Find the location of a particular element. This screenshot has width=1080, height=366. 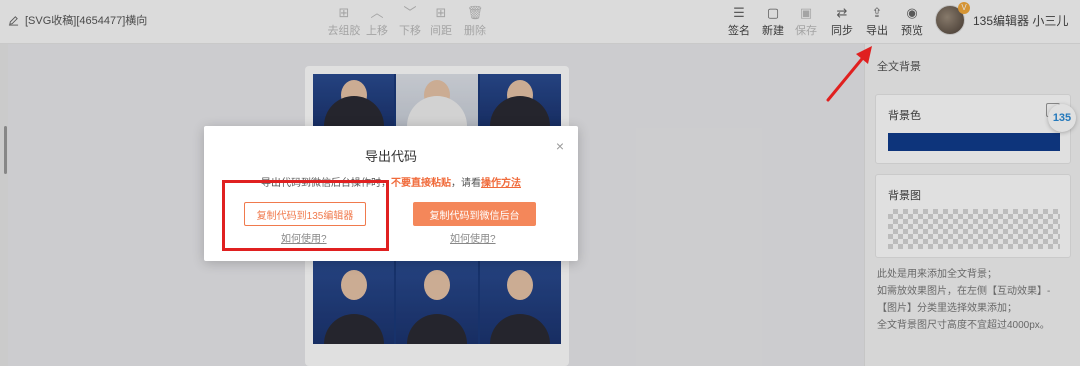

method-link: 操作方法 is located at coordinates (501, 183).